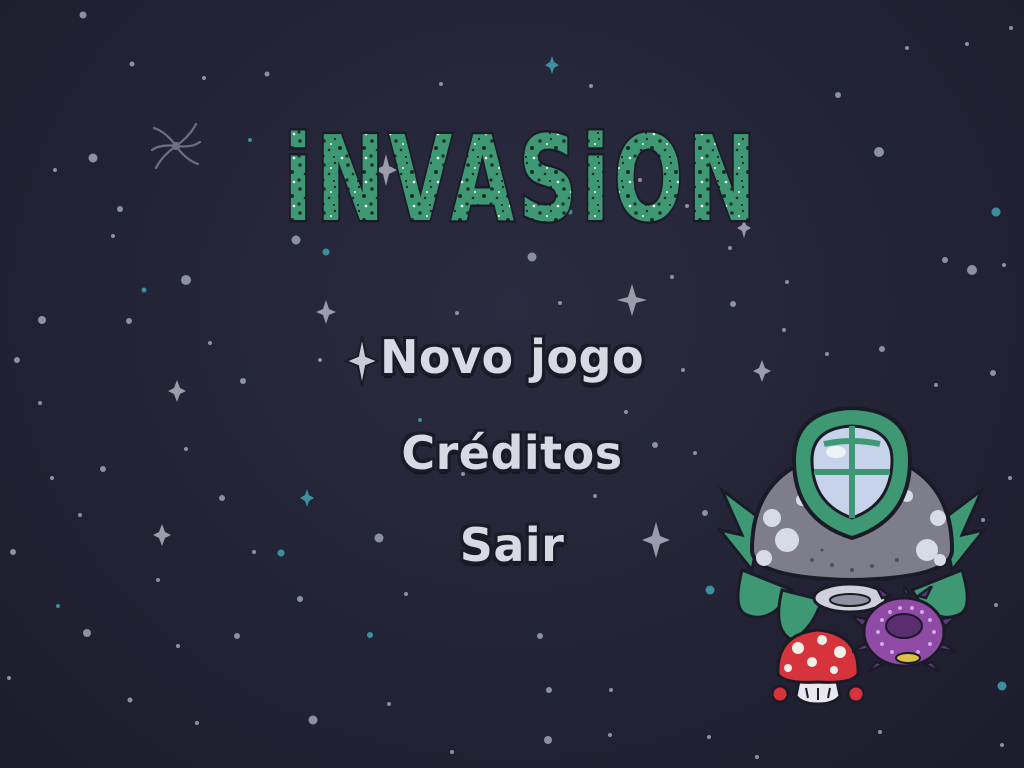  I want to click on purple-urchin-creature-sprite, so click(904, 630).